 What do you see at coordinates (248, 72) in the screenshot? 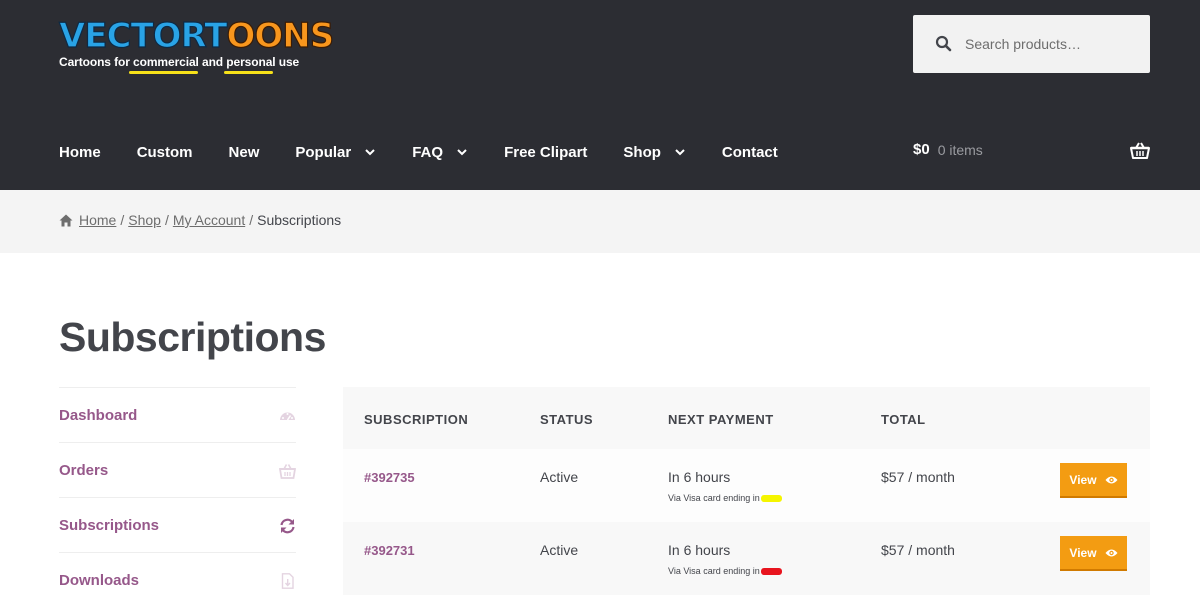
I see `logo-underline-personal` at bounding box center [248, 72].